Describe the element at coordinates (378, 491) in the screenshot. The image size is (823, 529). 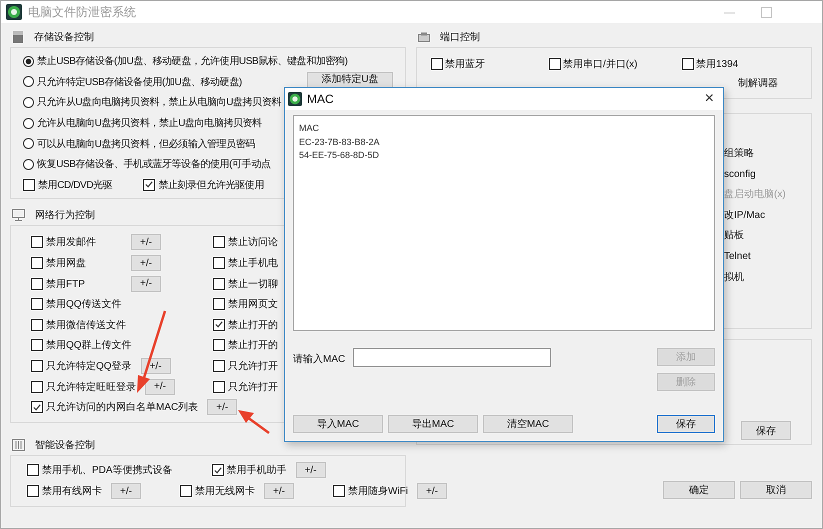
I see `checkbox-label: 禁用随身WiFi` at that location.